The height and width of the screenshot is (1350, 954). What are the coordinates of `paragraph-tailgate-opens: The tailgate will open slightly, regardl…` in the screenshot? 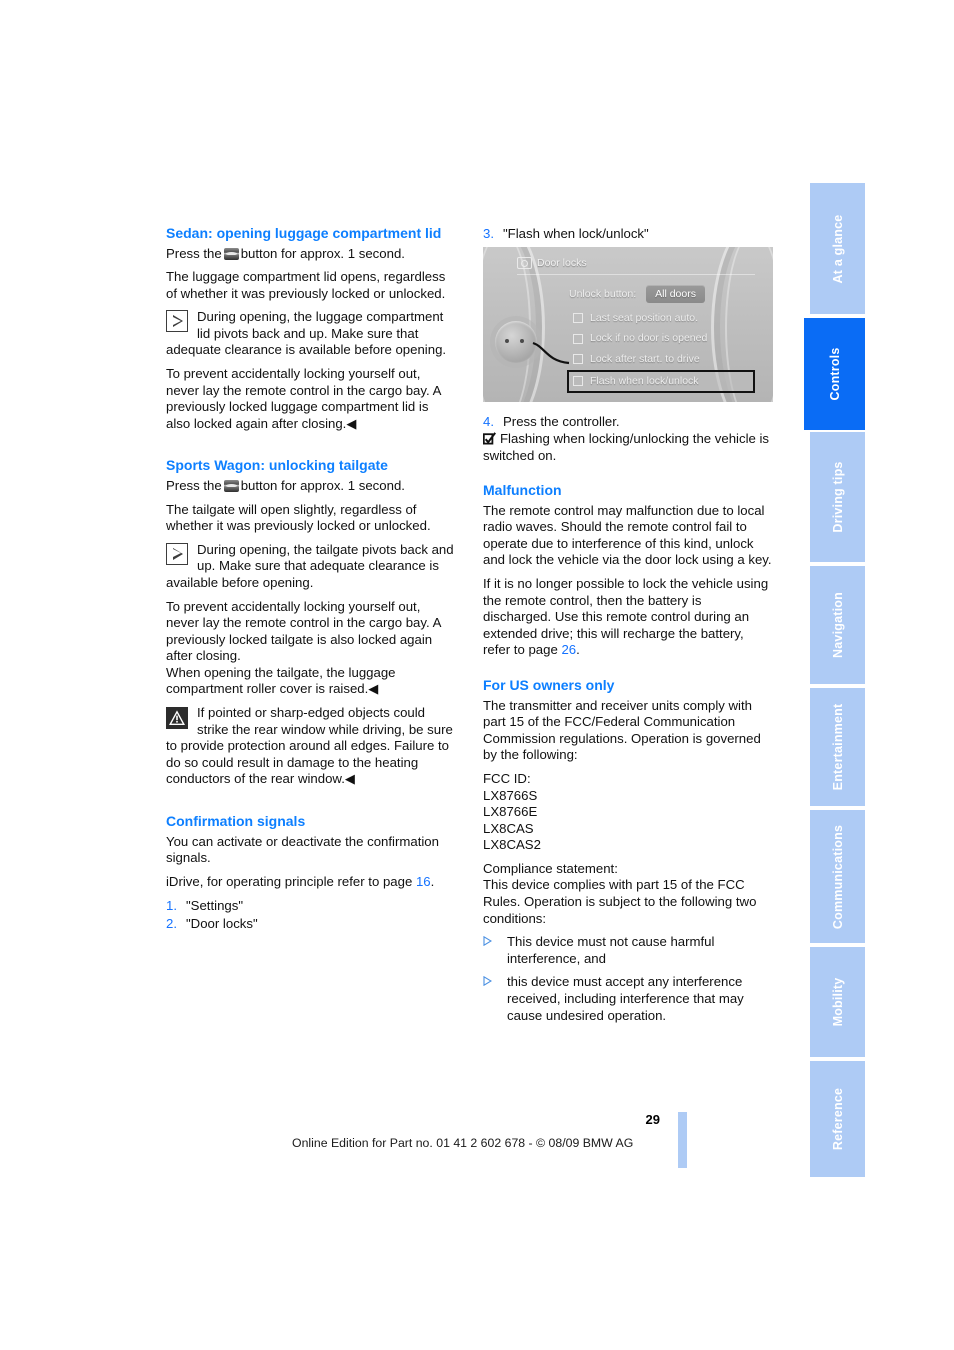 It's located at (298, 517).